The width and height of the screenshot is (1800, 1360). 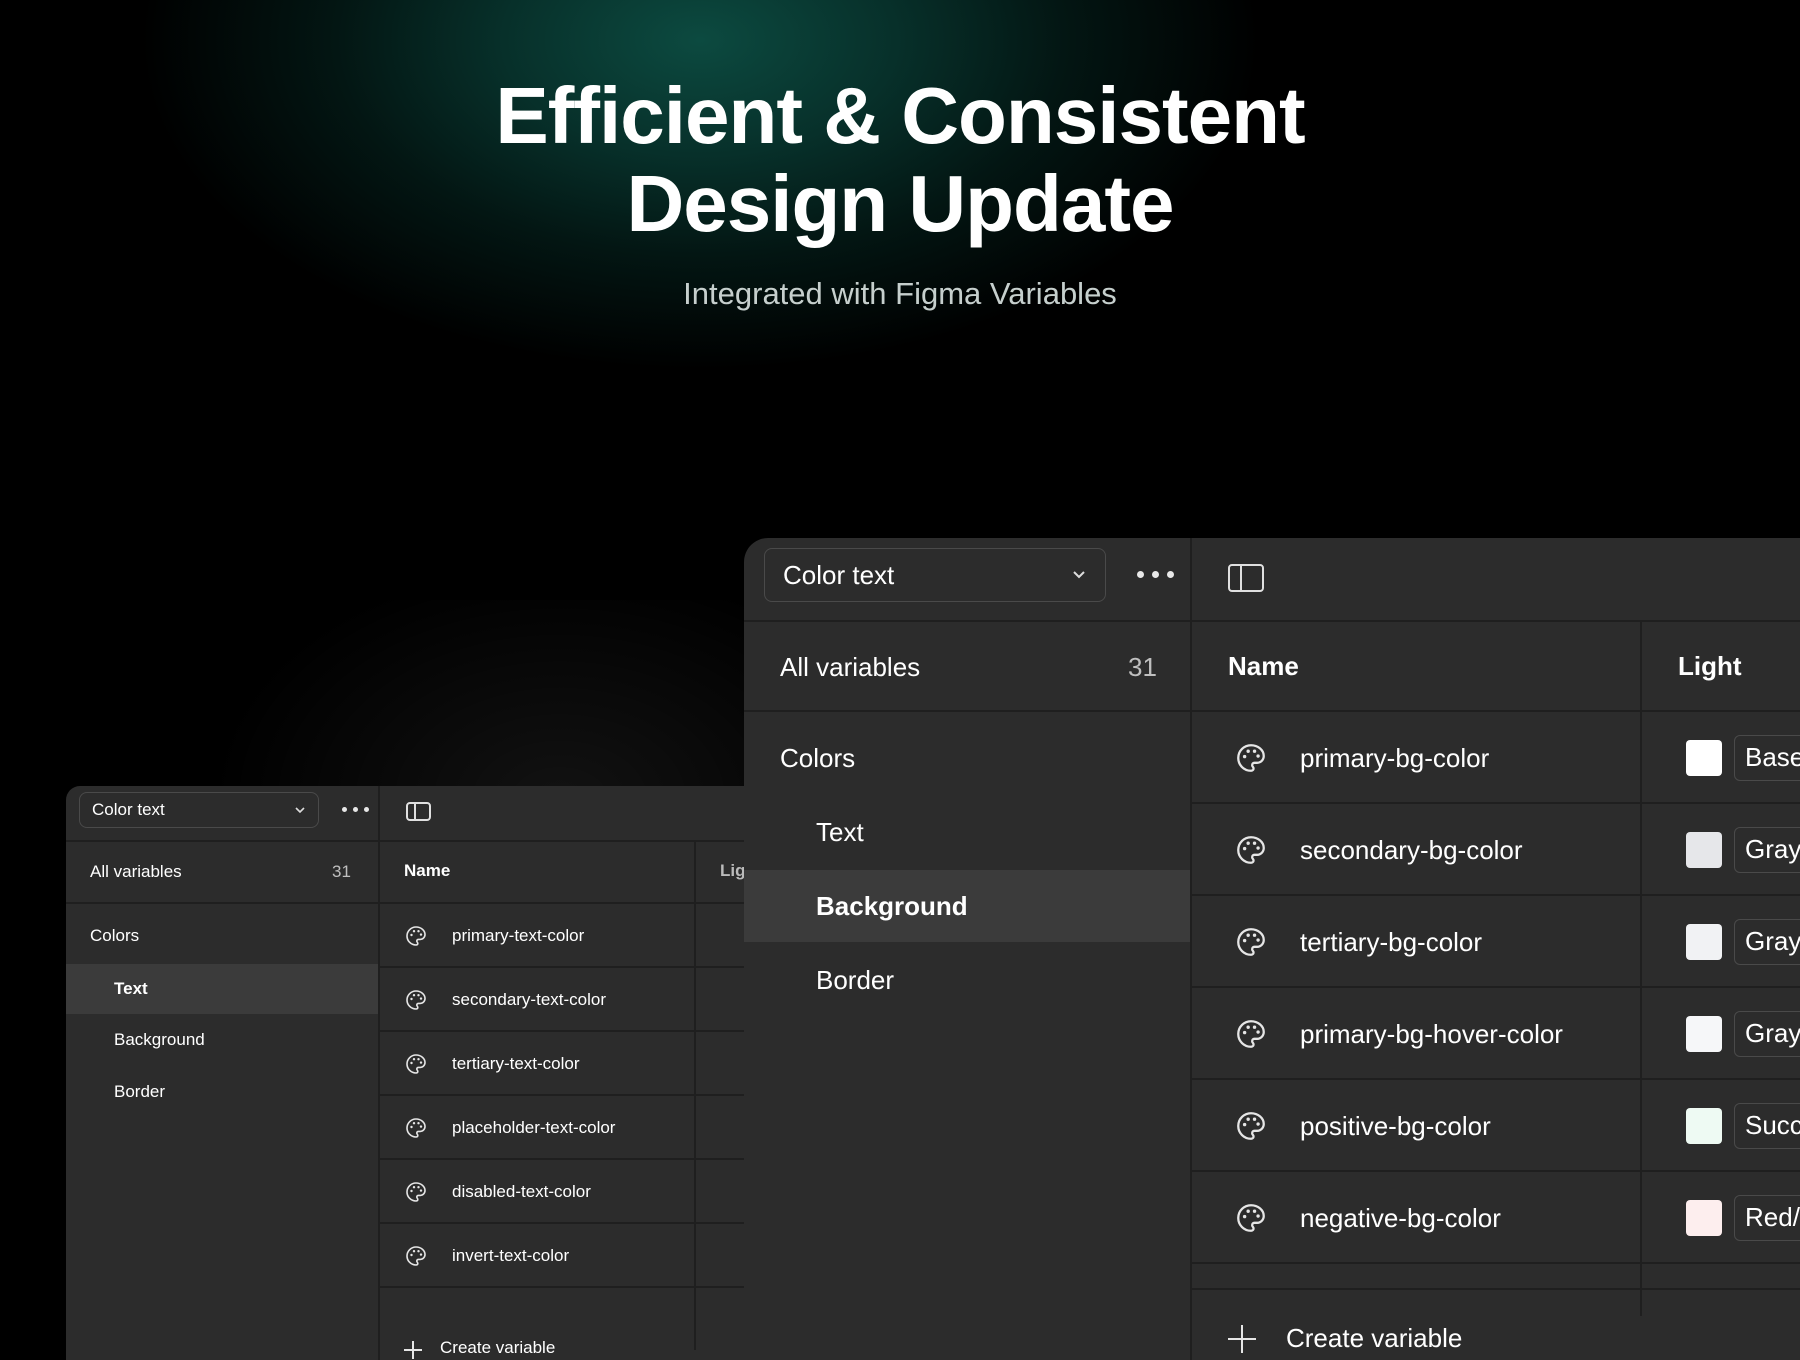 I want to click on variable-name: tertiary-bg-color, so click(x=1391, y=942).